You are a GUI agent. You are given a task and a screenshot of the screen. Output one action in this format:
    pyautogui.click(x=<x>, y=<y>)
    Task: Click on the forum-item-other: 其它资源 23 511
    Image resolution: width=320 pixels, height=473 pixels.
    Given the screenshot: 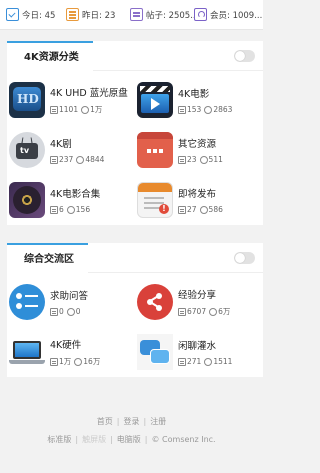 What is the action you would take?
    pyautogui.click(x=199, y=150)
    